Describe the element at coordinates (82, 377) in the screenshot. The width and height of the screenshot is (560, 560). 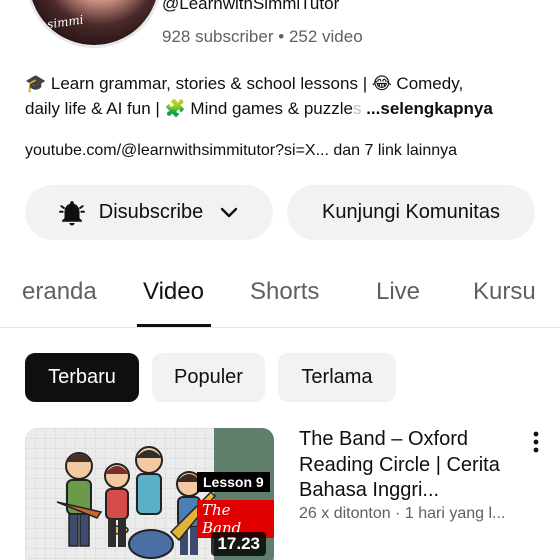
I see `chip-latest: Terbaru` at that location.